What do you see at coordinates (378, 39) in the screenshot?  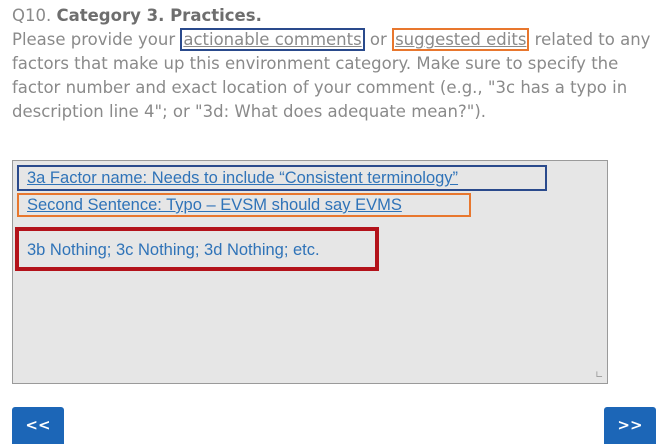 I see `prompt-text-or: or` at bounding box center [378, 39].